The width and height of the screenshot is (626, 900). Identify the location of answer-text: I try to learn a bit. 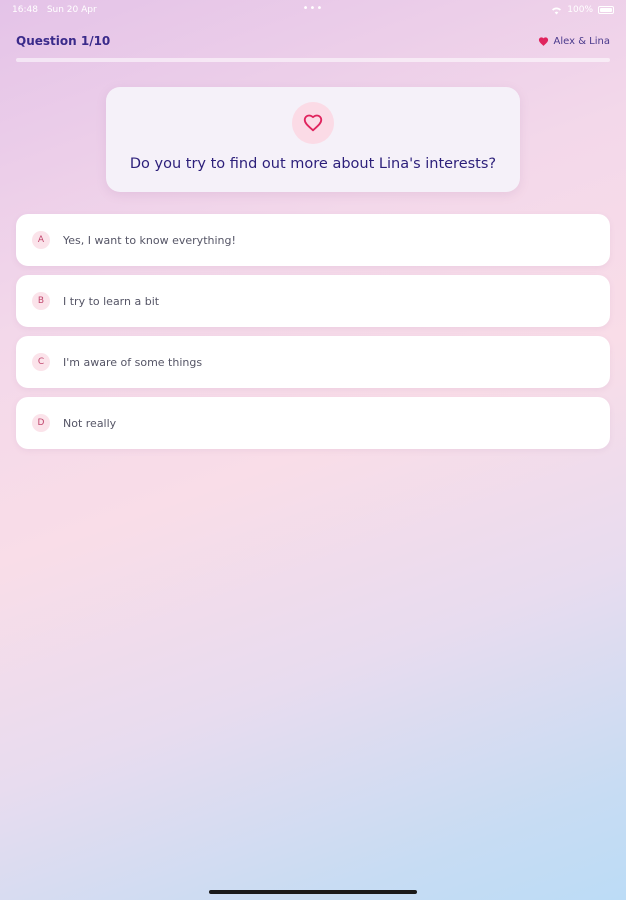
(111, 301).